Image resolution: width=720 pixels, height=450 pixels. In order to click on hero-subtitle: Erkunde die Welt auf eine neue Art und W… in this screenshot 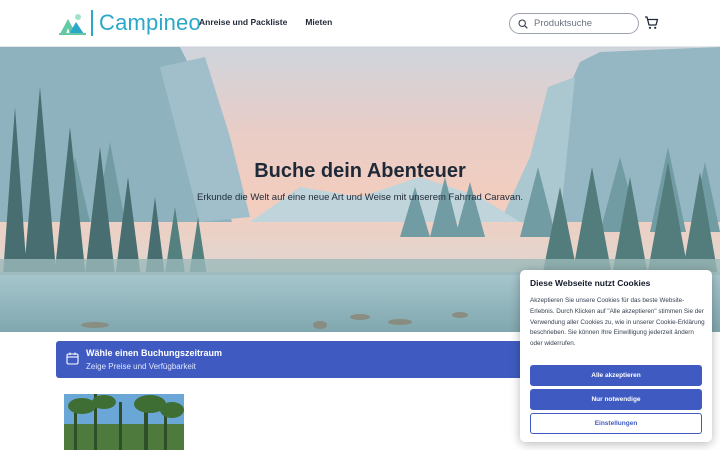, I will do `click(360, 197)`.